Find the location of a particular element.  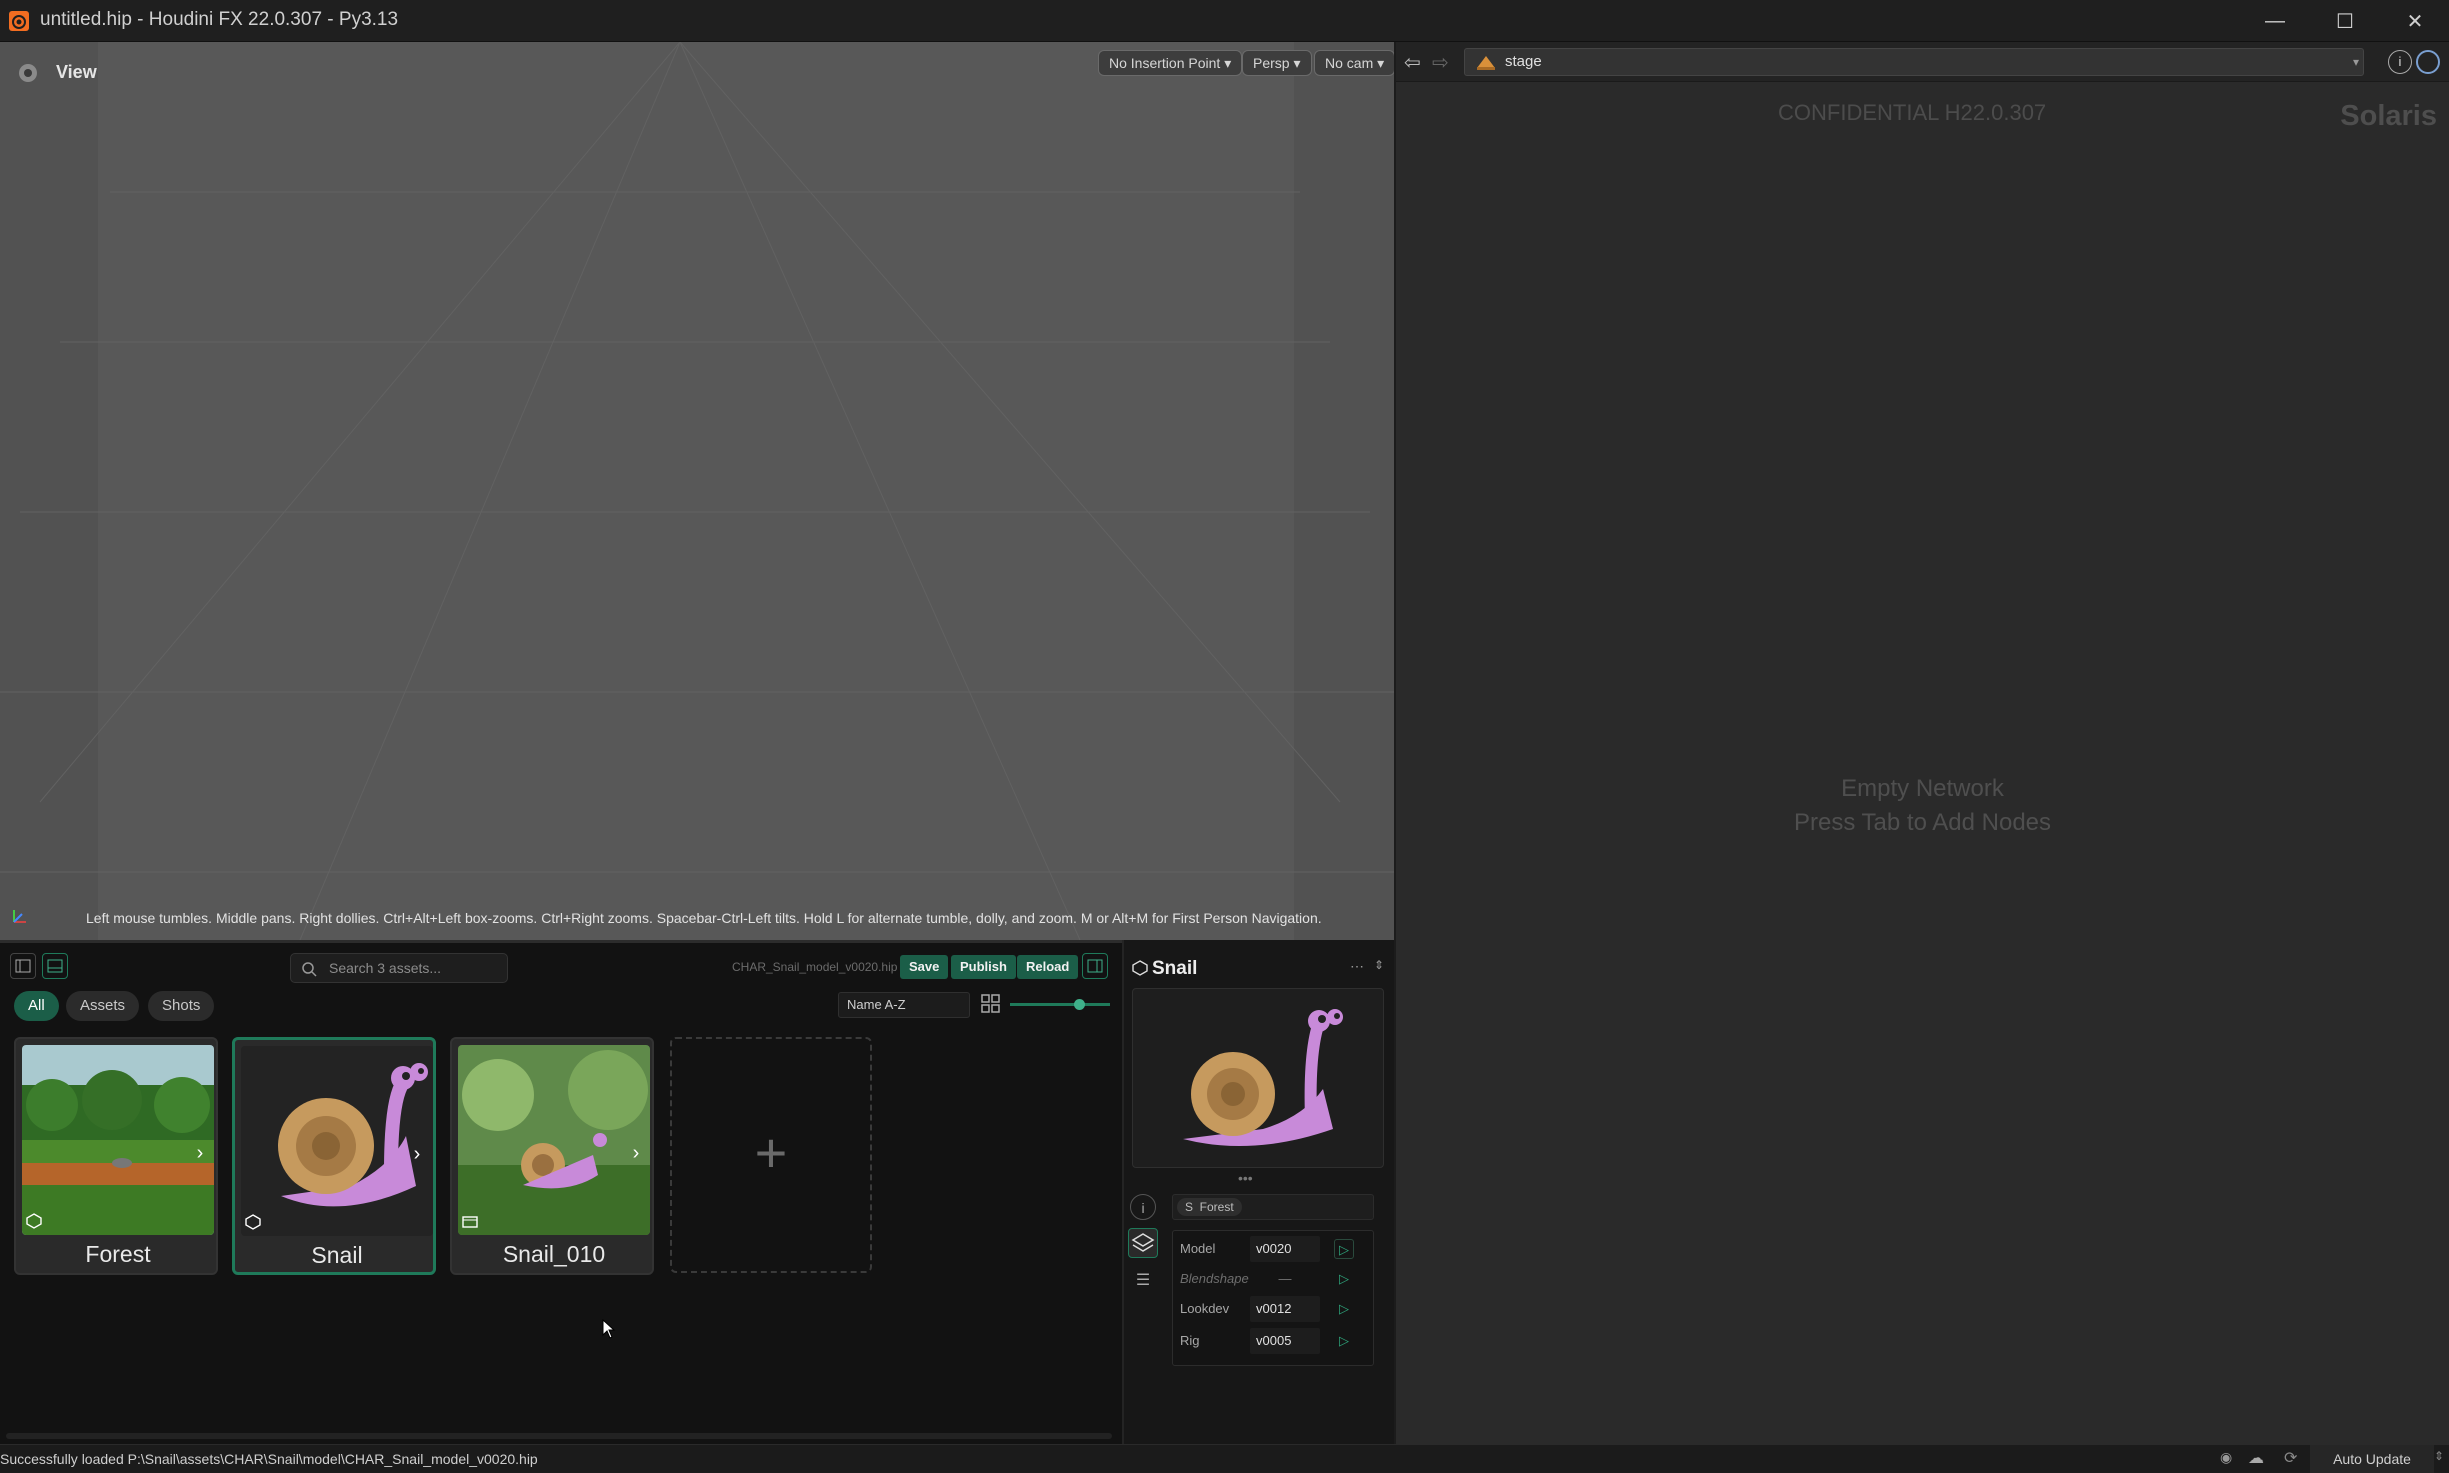

network-path-bar: stage ▾ is located at coordinates (1914, 62).